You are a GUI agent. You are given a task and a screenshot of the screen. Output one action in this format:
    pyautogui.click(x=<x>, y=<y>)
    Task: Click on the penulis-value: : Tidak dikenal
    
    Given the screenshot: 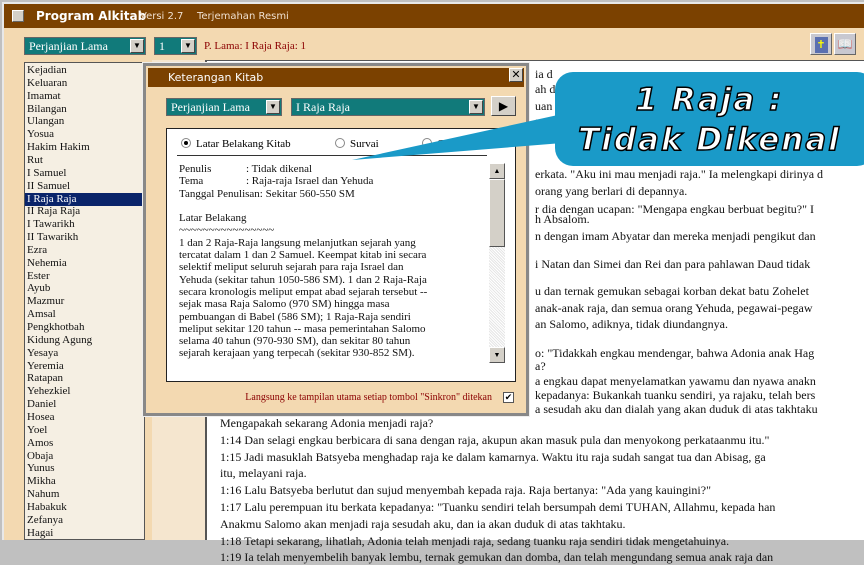 What is the action you would take?
    pyautogui.click(x=279, y=169)
    